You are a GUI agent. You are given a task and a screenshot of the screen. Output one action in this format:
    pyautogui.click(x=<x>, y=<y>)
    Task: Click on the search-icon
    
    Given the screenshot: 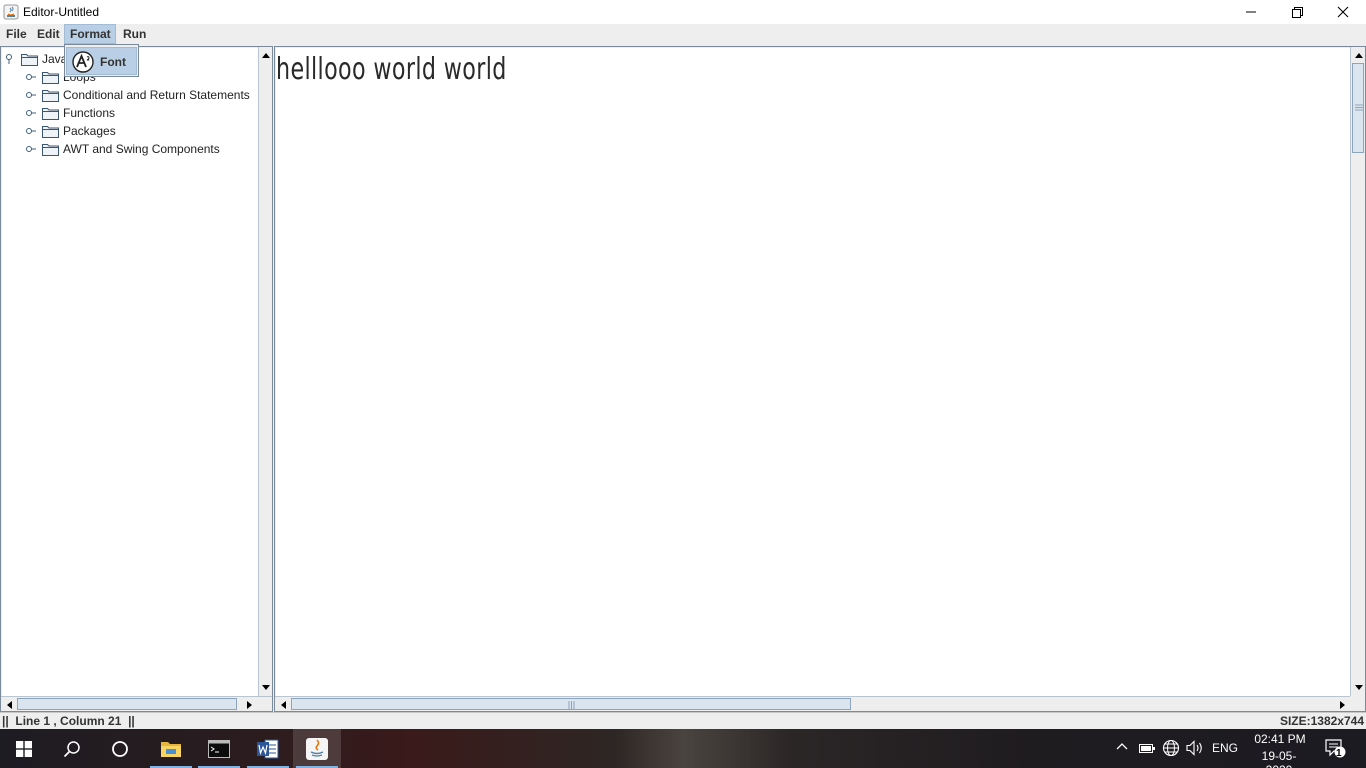 What is the action you would take?
    pyautogui.click(x=71, y=748)
    